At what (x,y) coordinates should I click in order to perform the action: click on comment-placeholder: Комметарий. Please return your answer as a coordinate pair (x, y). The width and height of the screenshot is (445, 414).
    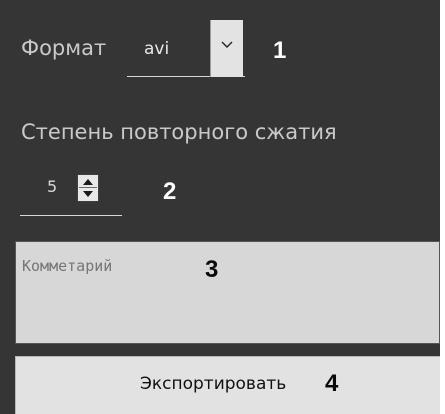
    Looking at the image, I should click on (67, 266).